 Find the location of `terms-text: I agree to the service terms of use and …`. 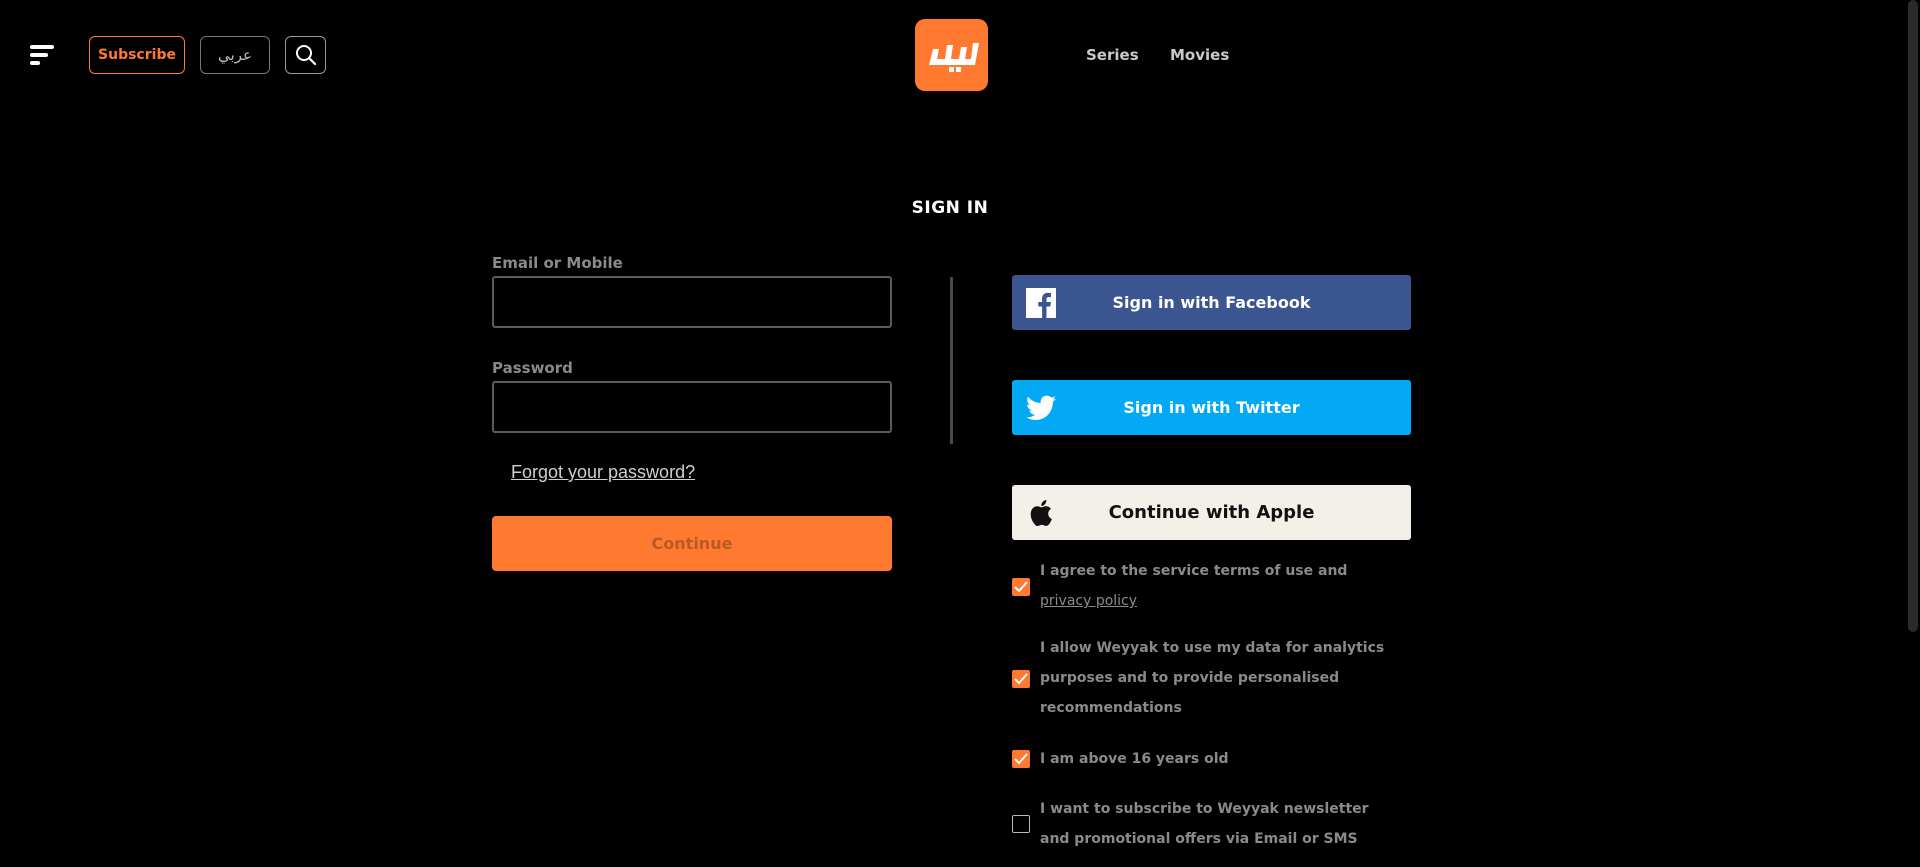

terms-text: I agree to the service terms of use and … is located at coordinates (1194, 586).